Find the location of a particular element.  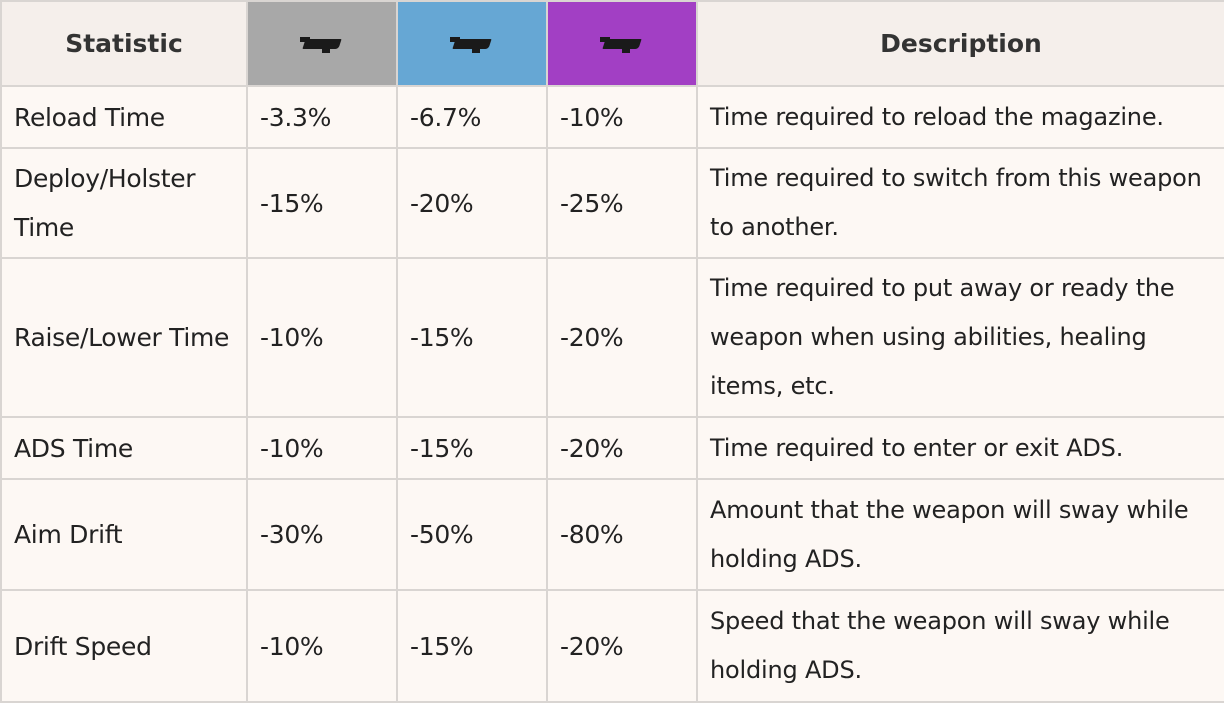

cell-statistic: Aim Drift is located at coordinates (124, 534).